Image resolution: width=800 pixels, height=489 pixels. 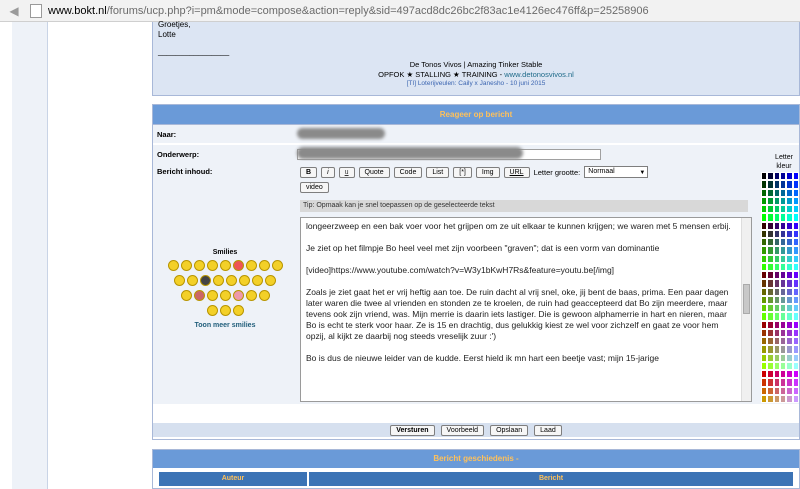 I want to click on back-icon: ◀, so click(x=14, y=11).